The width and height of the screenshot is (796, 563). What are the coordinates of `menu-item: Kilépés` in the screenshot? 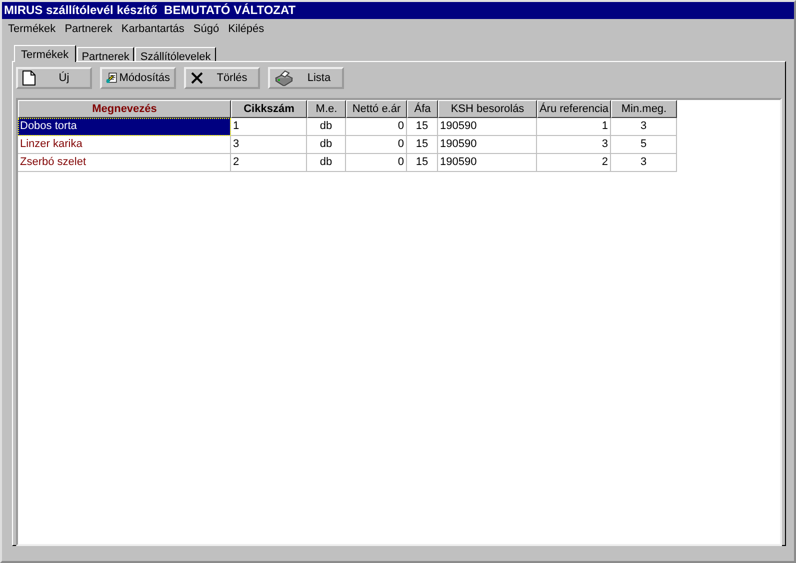 It's located at (247, 29).